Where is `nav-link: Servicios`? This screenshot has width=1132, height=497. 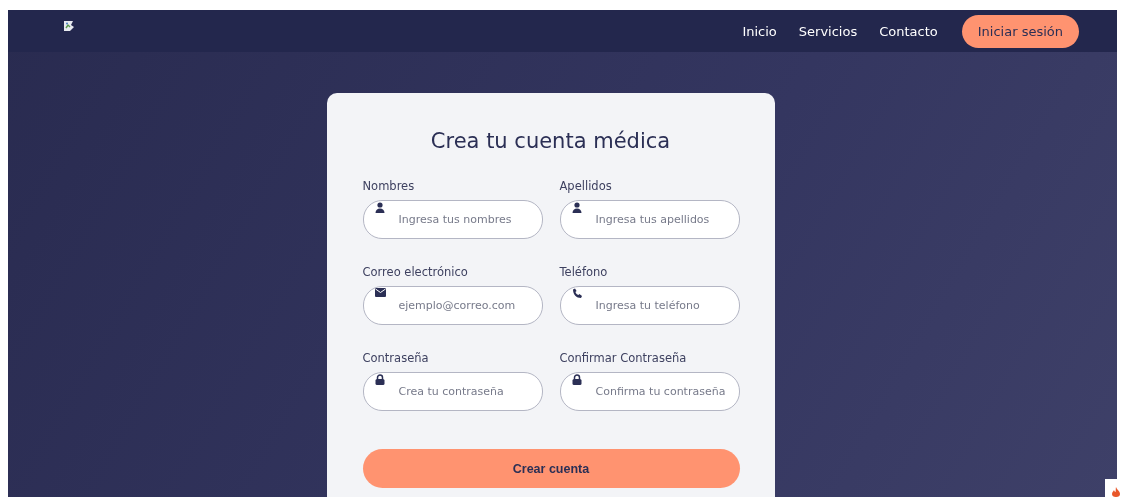
nav-link: Servicios is located at coordinates (828, 31).